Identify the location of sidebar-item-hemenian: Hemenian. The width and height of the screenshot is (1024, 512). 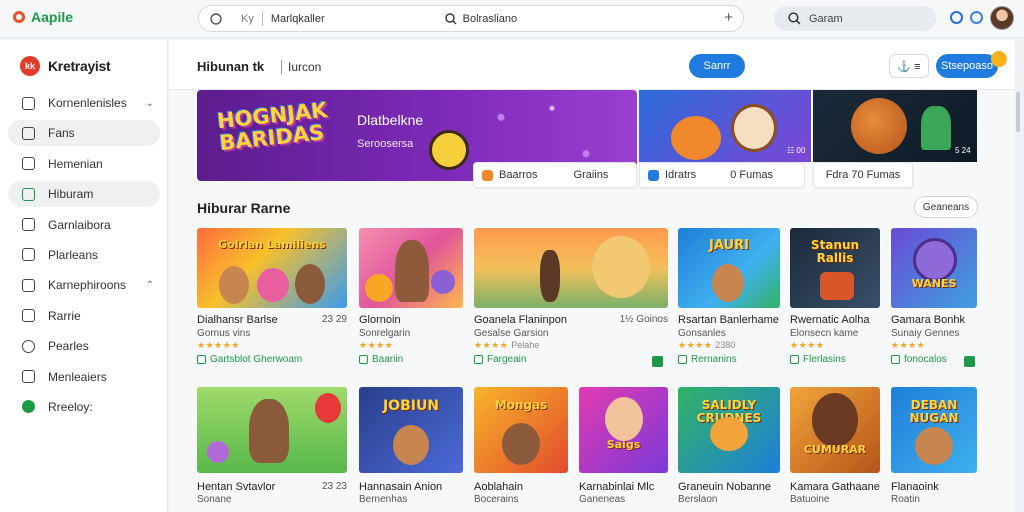
(84, 164).